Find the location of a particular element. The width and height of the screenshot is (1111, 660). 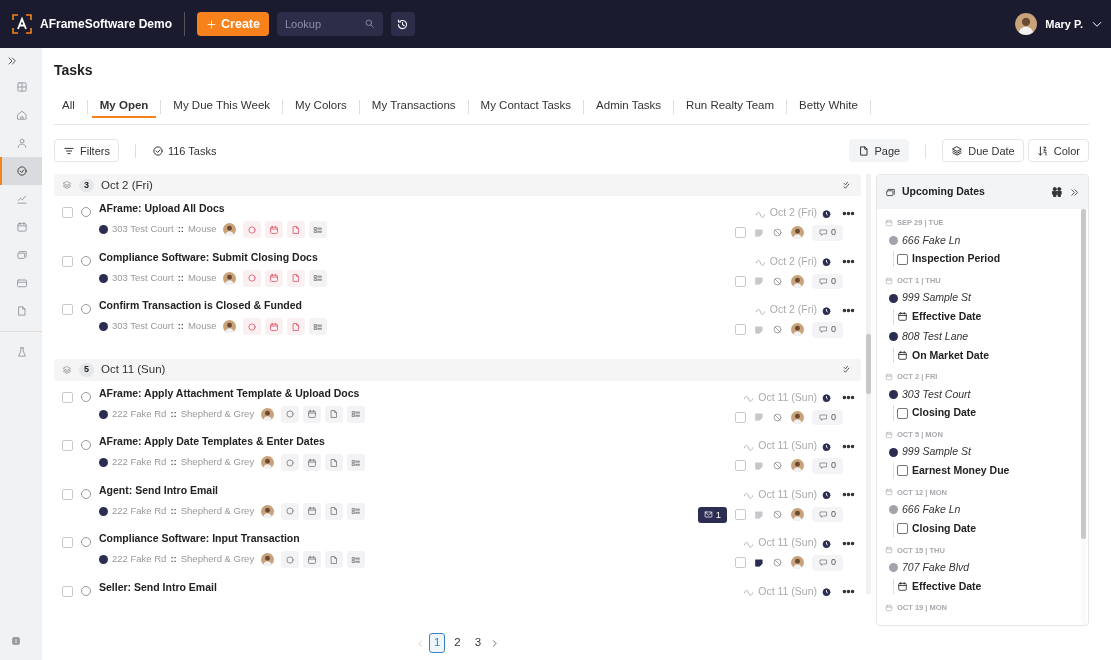

page-link: 1 is located at coordinates (437, 643).